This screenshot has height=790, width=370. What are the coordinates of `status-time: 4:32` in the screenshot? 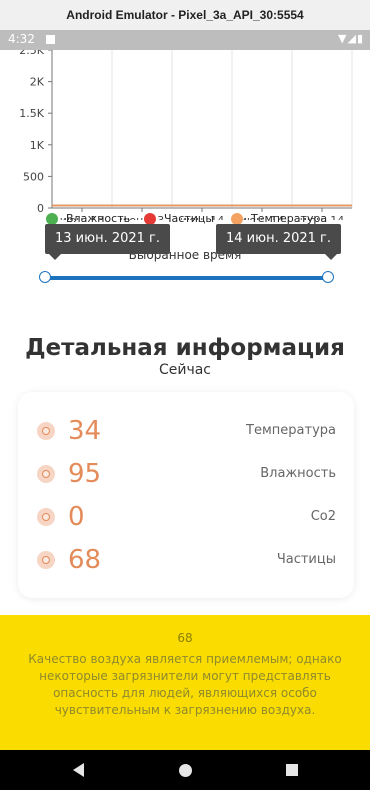 It's located at (21, 39).